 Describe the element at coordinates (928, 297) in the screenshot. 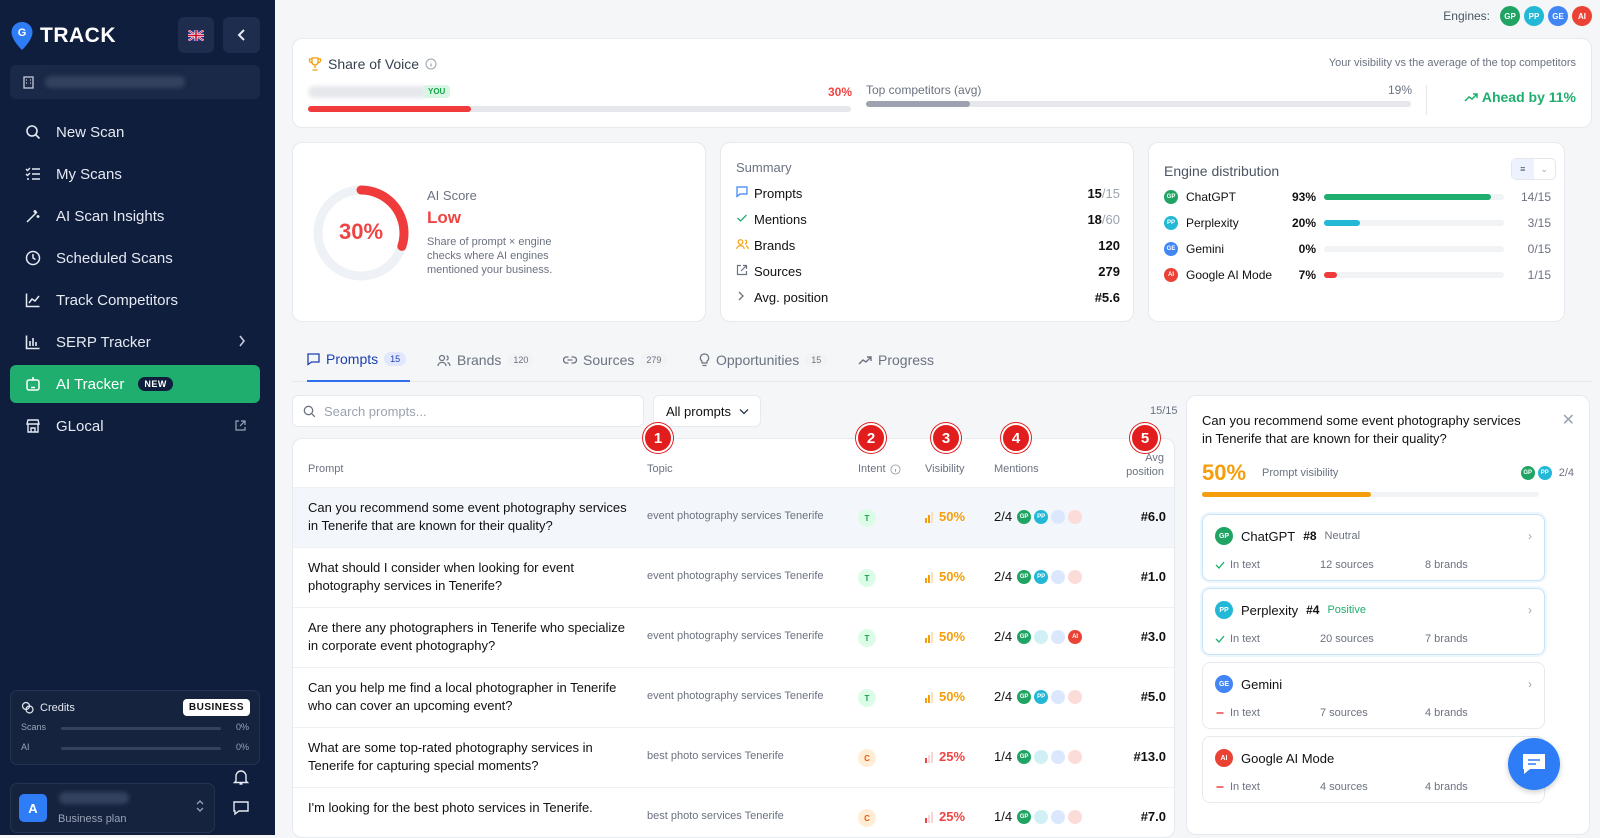

I see `summary-row-avg-position: Avg. position #5.6` at that location.